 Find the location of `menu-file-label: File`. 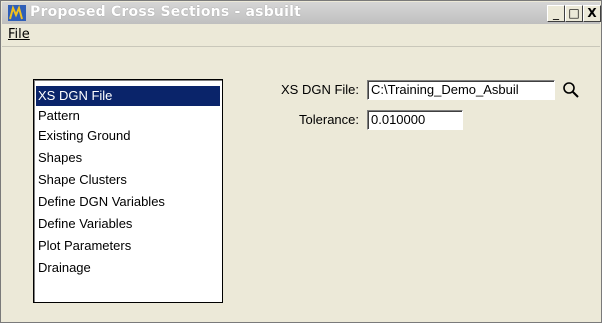

menu-file-label: File is located at coordinates (19, 34).